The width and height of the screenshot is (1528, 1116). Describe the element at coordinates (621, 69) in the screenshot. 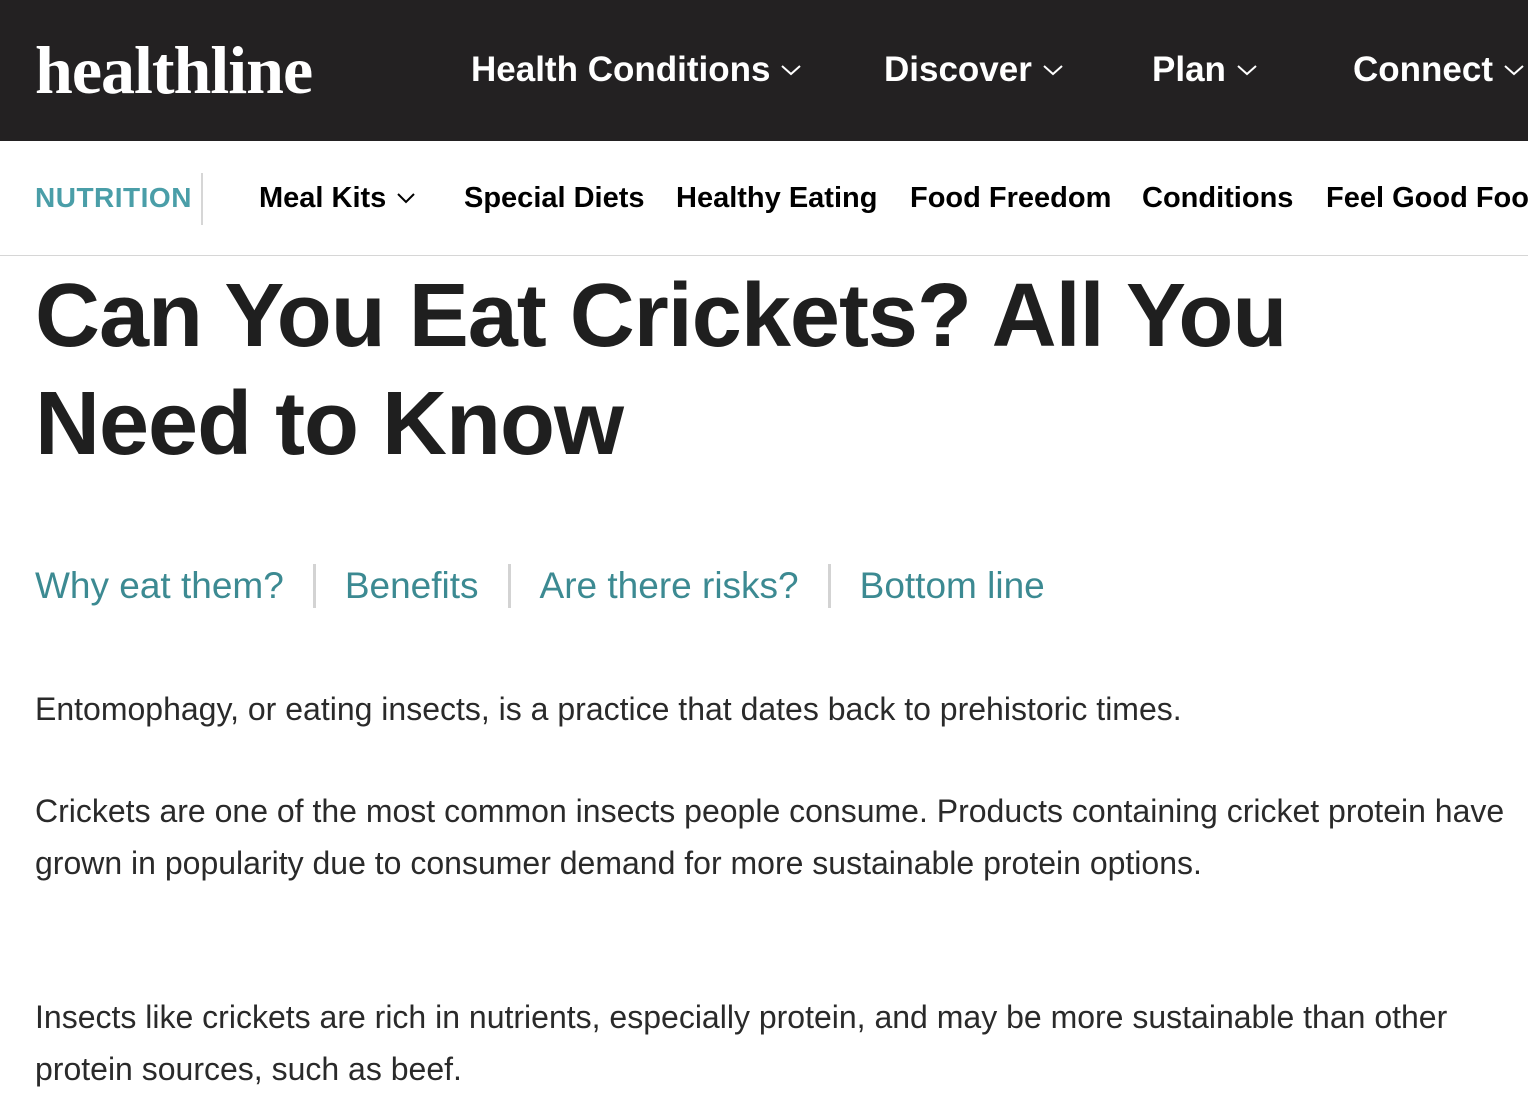

I see `nav-health-conditions-label: Health Conditions` at that location.